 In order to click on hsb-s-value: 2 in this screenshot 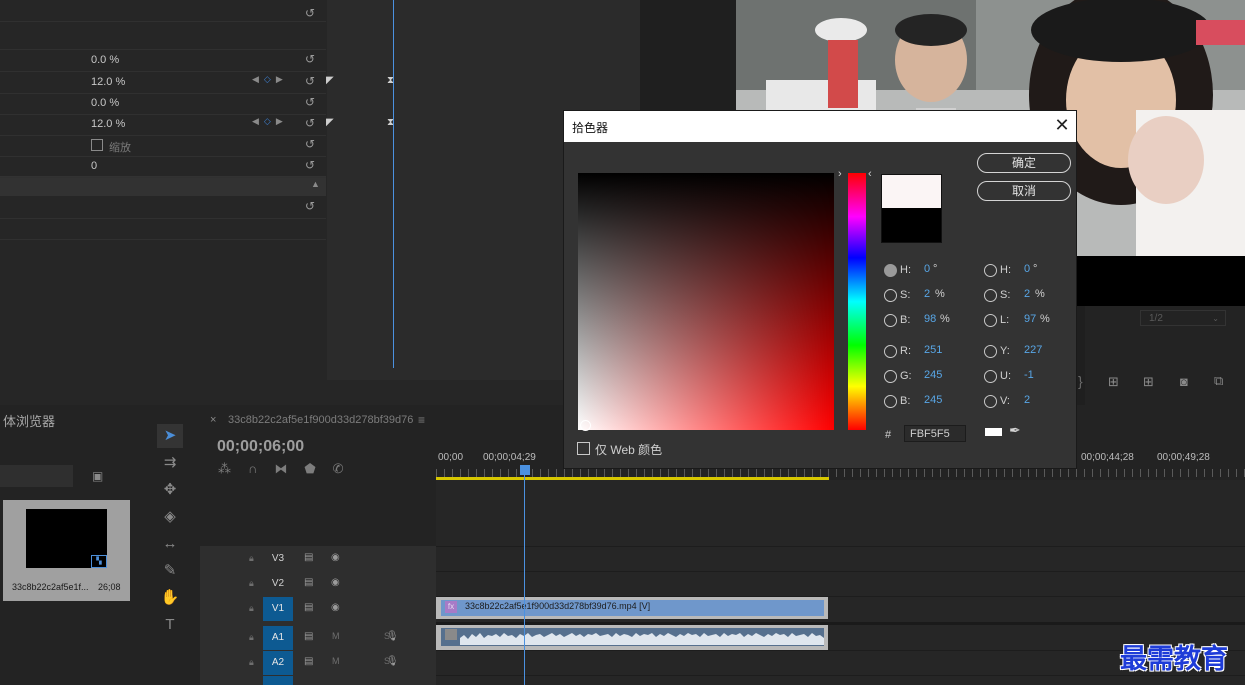, I will do `click(927, 294)`.